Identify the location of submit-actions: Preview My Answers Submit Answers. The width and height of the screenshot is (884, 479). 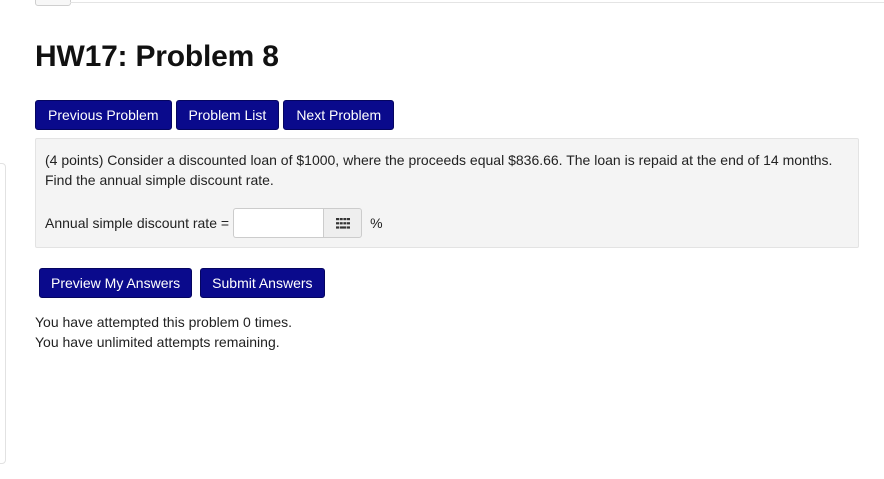
(182, 283).